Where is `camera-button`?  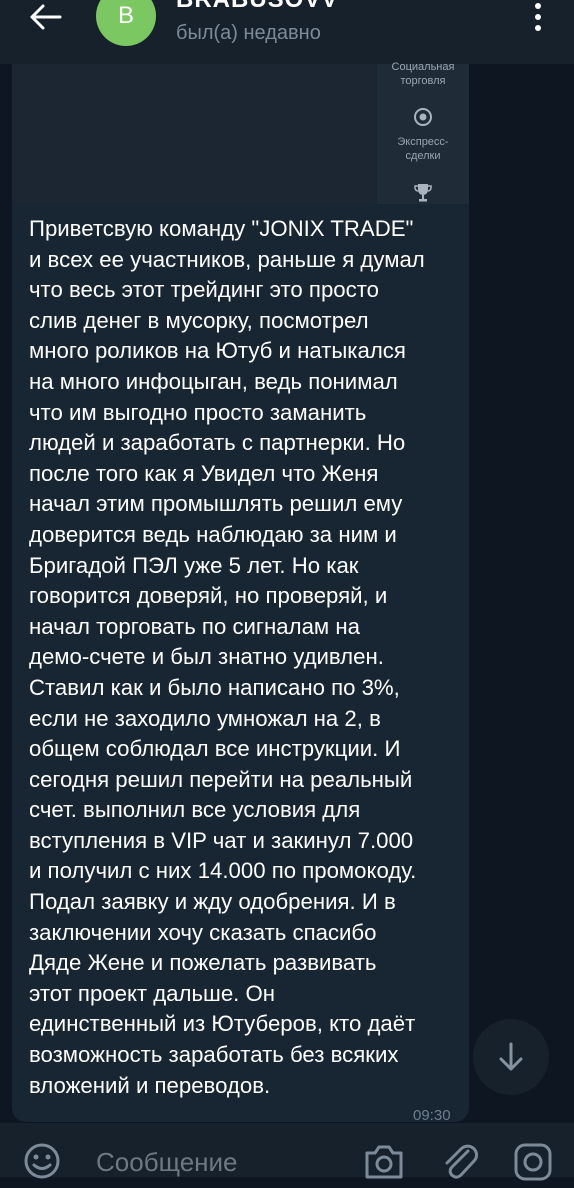 camera-button is located at coordinates (384, 1161).